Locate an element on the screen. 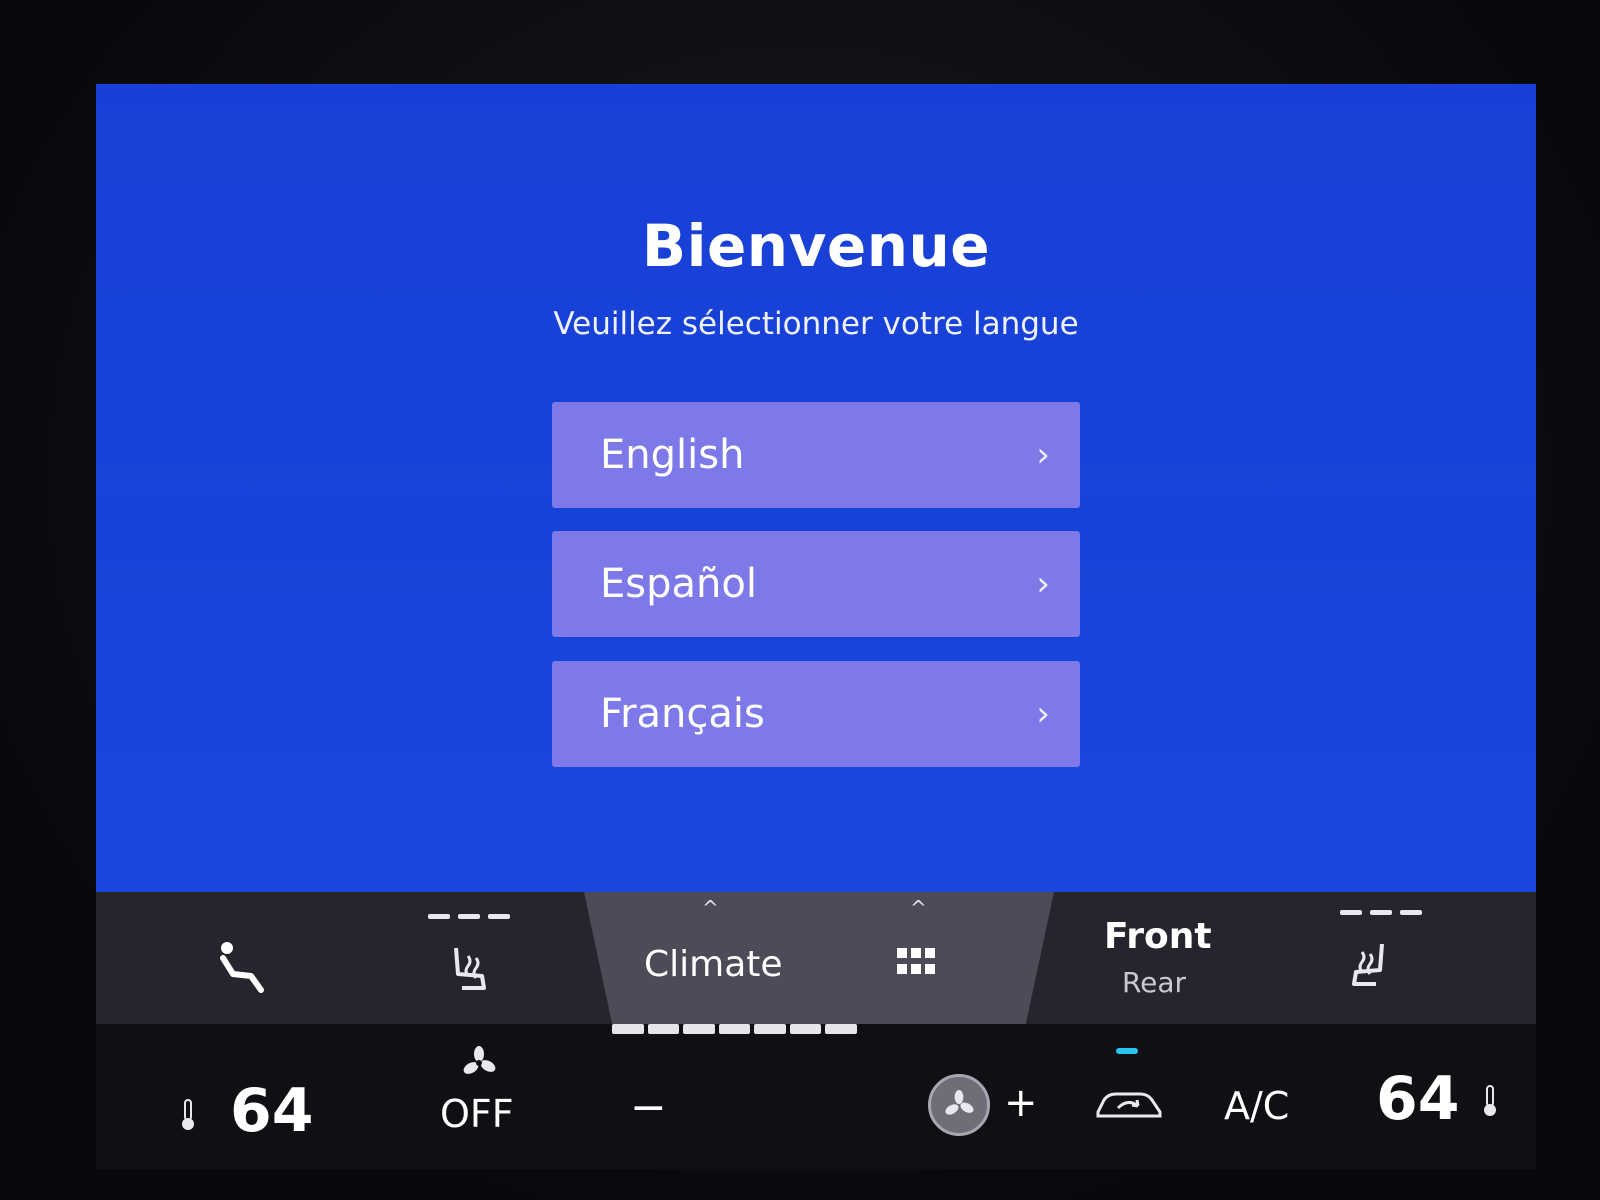 The width and height of the screenshot is (1600, 1200). recirculation-indicator is located at coordinates (1127, 1051).